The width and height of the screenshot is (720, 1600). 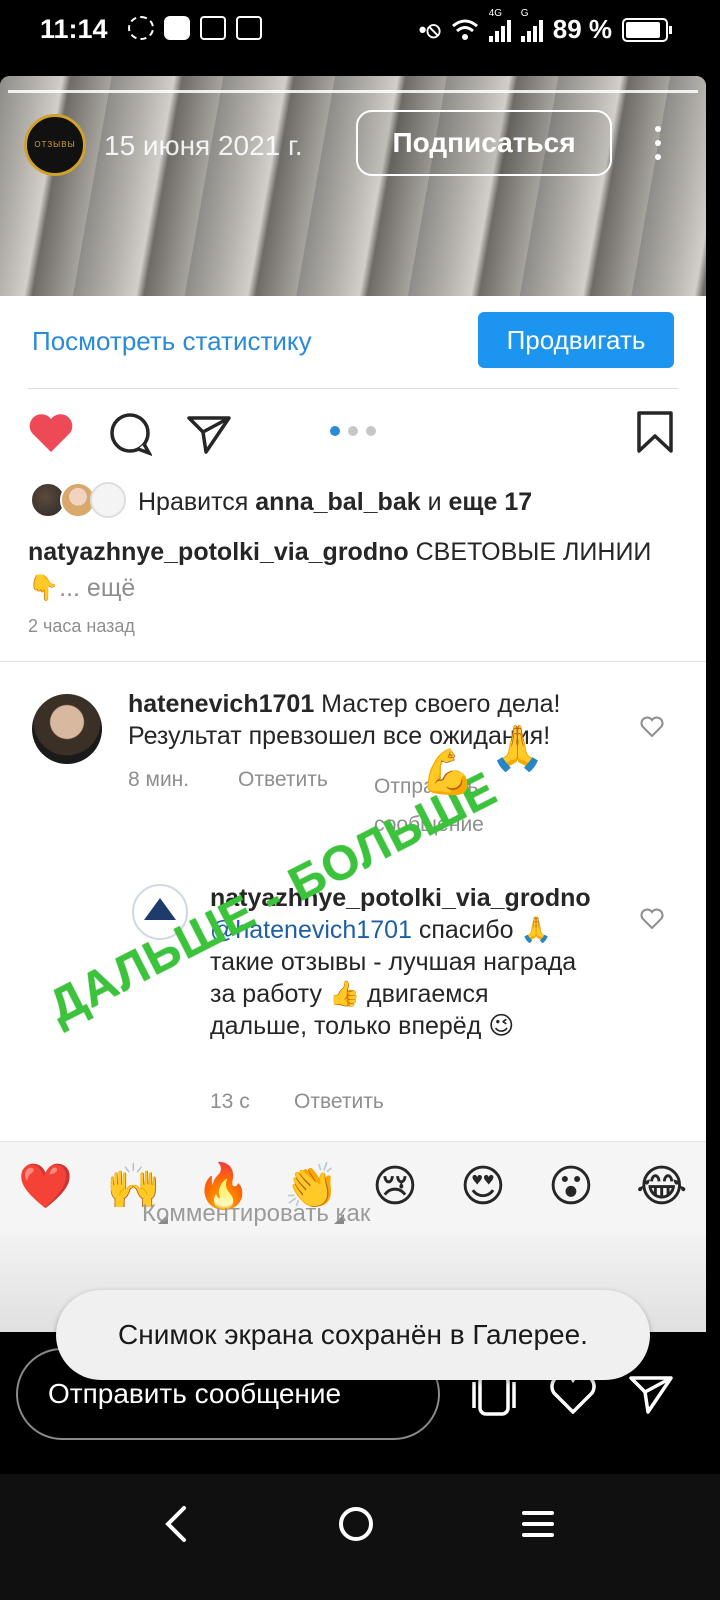 I want to click on watermark-emoji: 💪, so click(x=447, y=772).